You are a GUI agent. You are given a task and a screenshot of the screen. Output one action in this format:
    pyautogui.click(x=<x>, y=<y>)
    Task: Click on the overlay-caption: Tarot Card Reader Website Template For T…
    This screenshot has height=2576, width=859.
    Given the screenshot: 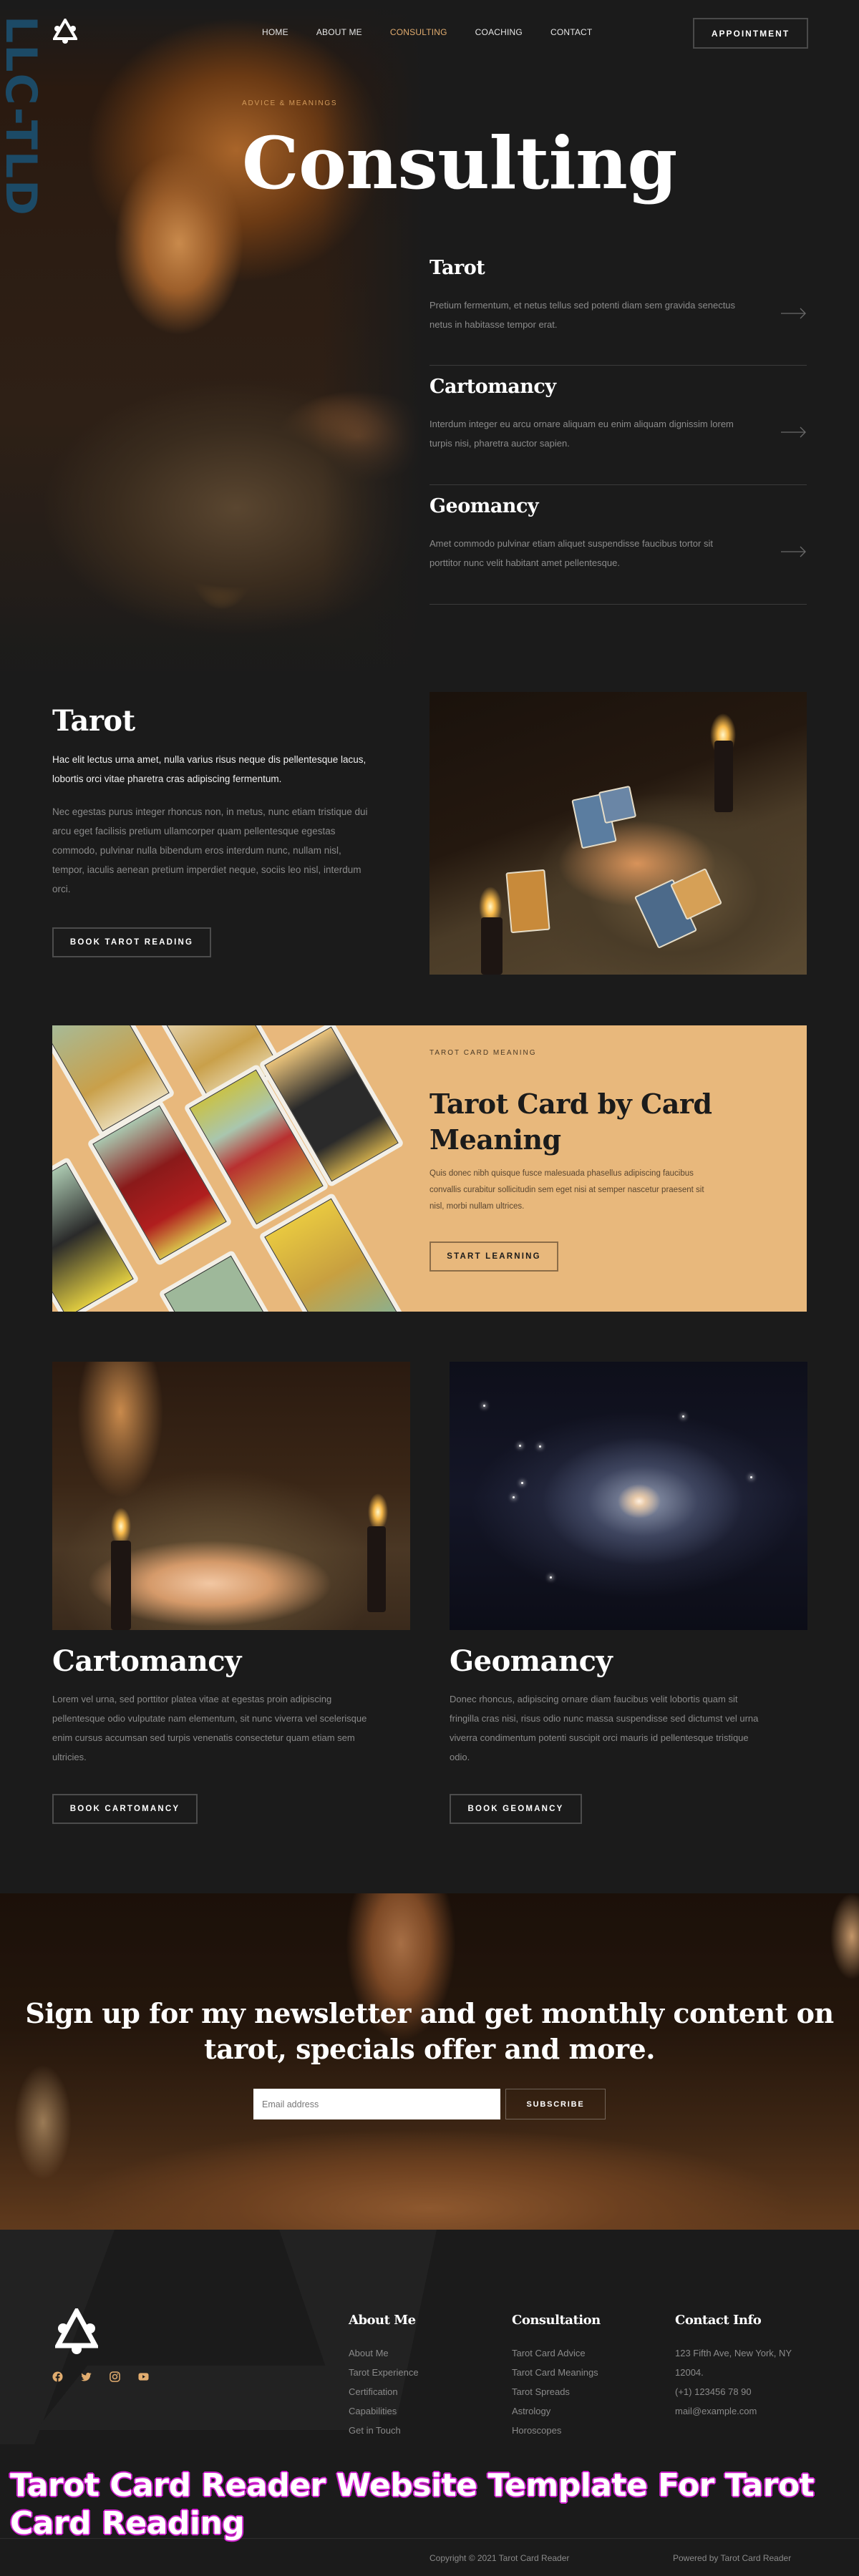 What is the action you would take?
    pyautogui.click(x=412, y=2504)
    